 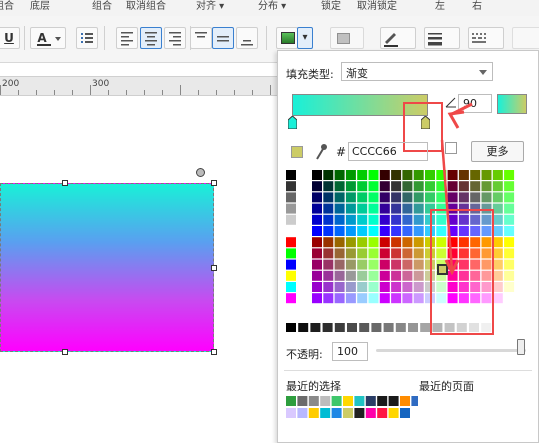 I want to click on line-color-button, so click(x=398, y=38).